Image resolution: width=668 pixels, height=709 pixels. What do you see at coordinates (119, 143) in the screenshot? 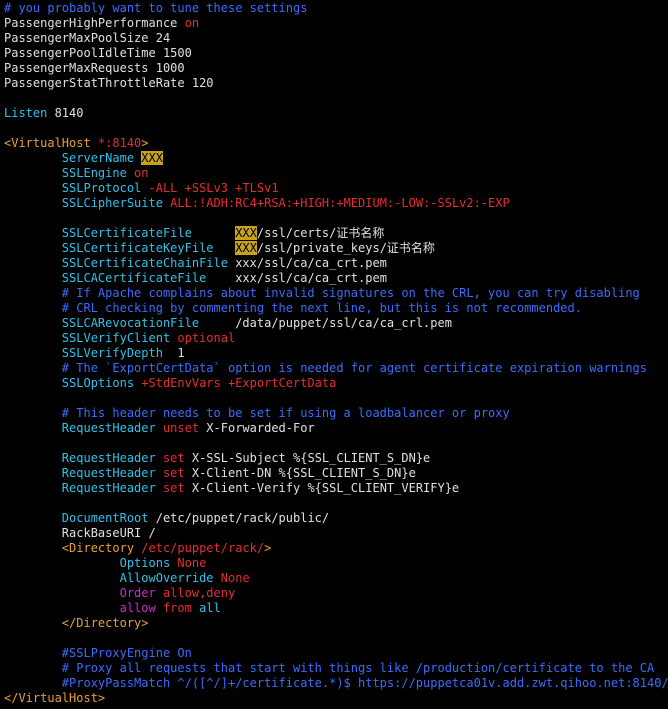
I see `code-token: *:8140` at bounding box center [119, 143].